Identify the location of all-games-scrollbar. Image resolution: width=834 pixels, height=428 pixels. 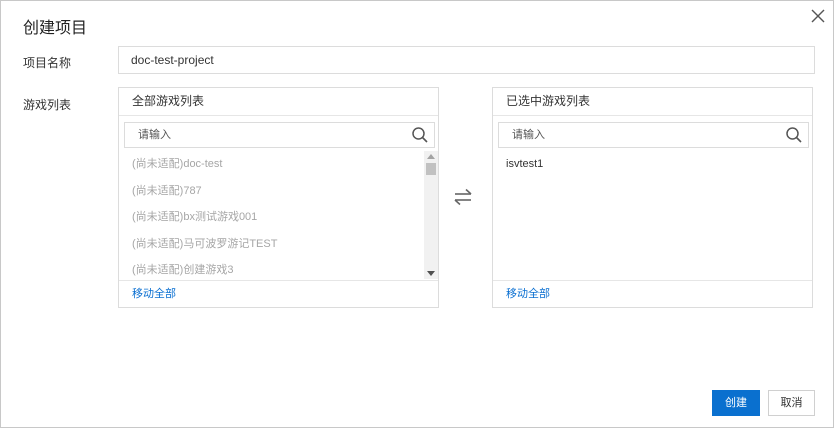
(431, 215).